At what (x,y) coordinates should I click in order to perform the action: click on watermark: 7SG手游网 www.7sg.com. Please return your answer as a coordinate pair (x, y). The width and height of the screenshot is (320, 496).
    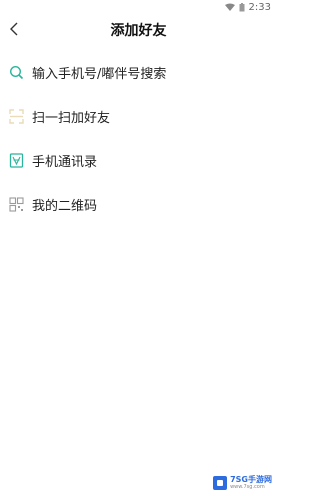
    Looking at the image, I should click on (242, 483).